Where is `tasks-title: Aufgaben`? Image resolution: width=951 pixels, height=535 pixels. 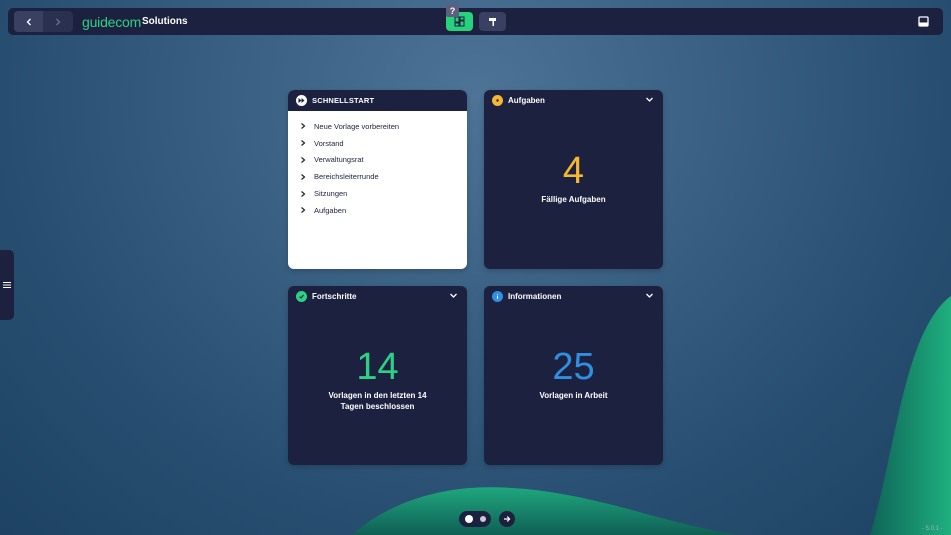
tasks-title: Aufgaben is located at coordinates (526, 100).